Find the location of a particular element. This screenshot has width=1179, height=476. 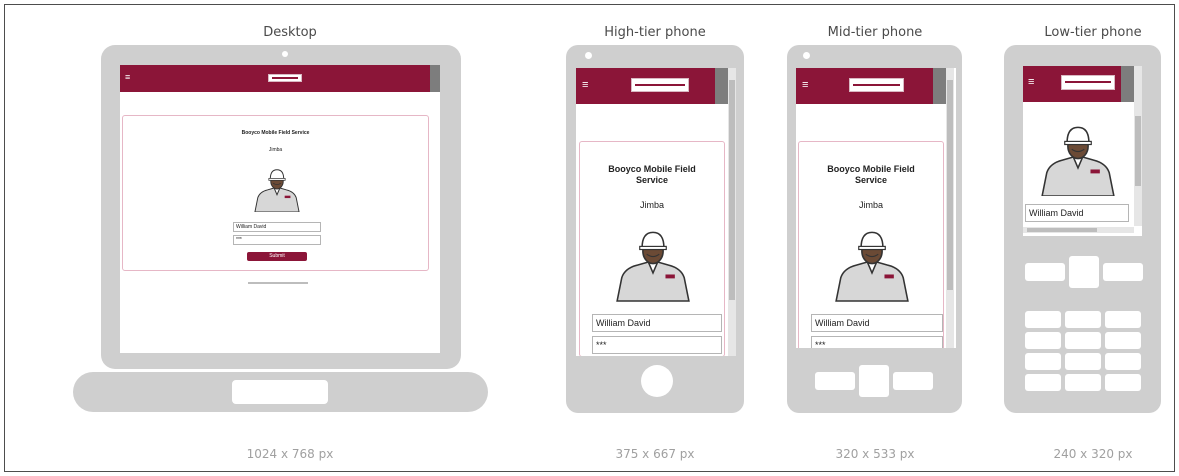

low-tier-title: Low-tier phone is located at coordinates (1093, 32).